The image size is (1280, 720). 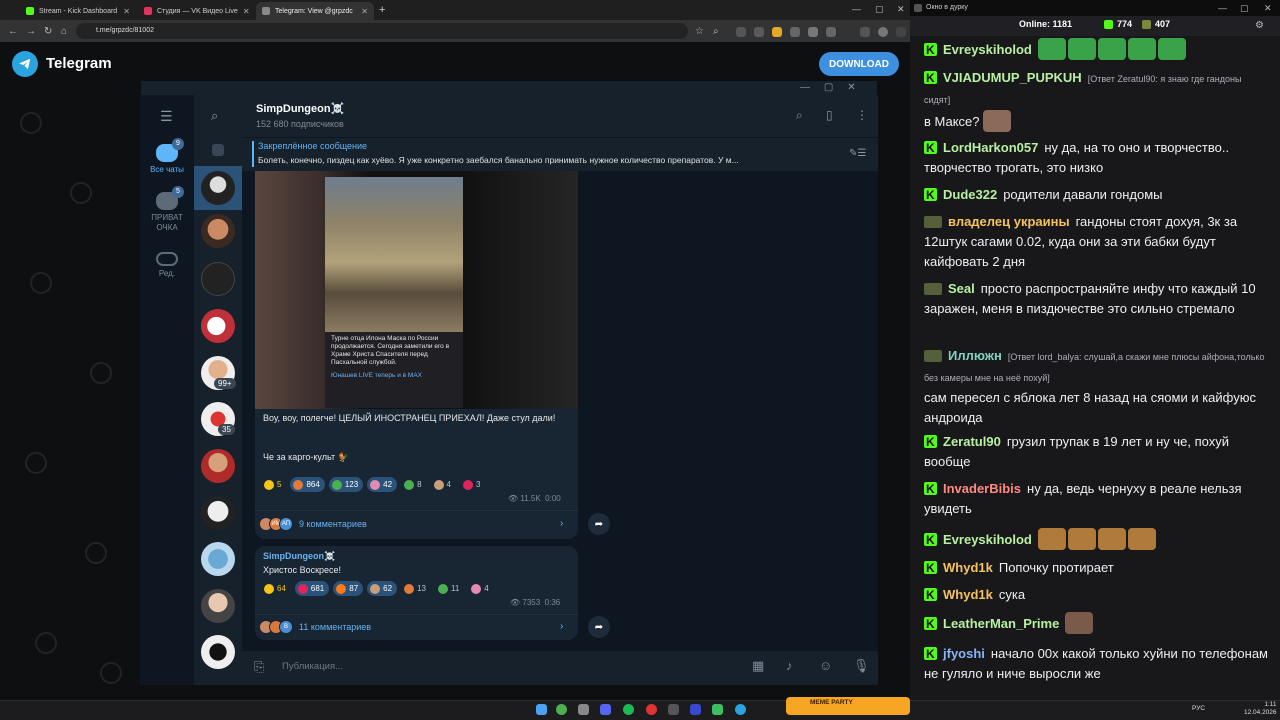 I want to click on chat-username: Иллюжн, so click(x=975, y=355).